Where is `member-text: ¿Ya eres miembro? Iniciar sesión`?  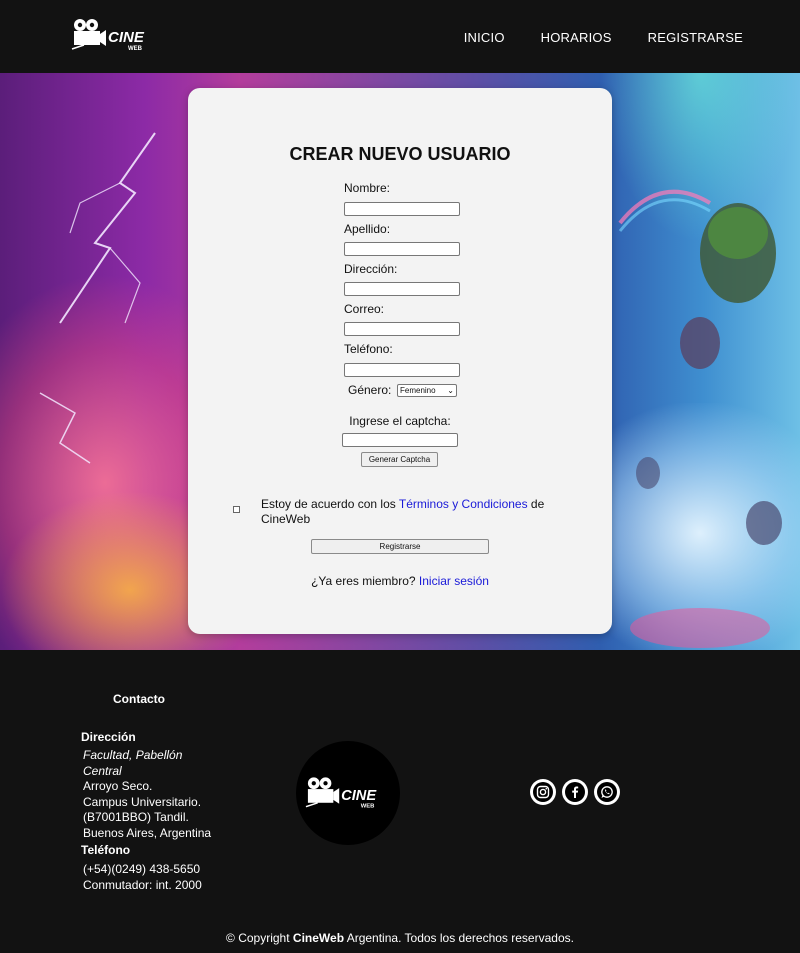
member-text: ¿Ya eres miembro? Iniciar sesión is located at coordinates (400, 581).